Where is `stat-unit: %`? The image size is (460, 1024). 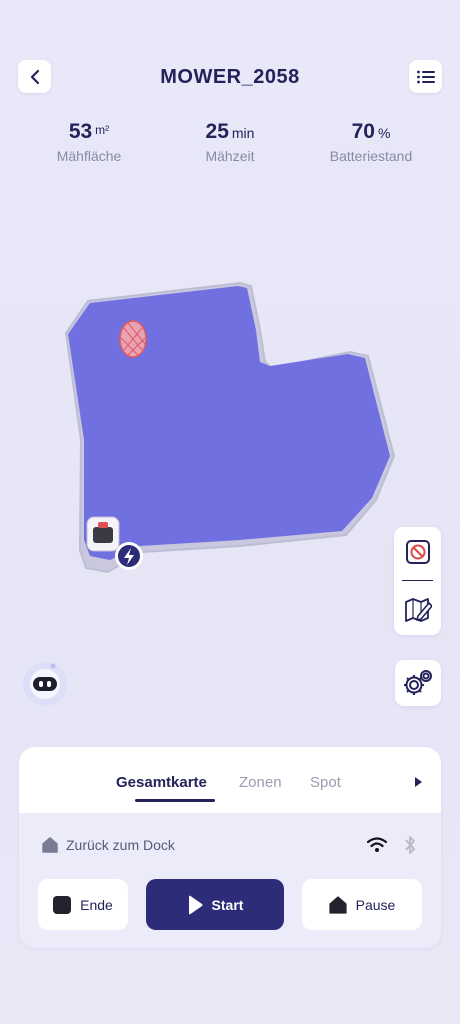
stat-unit: % is located at coordinates (384, 133).